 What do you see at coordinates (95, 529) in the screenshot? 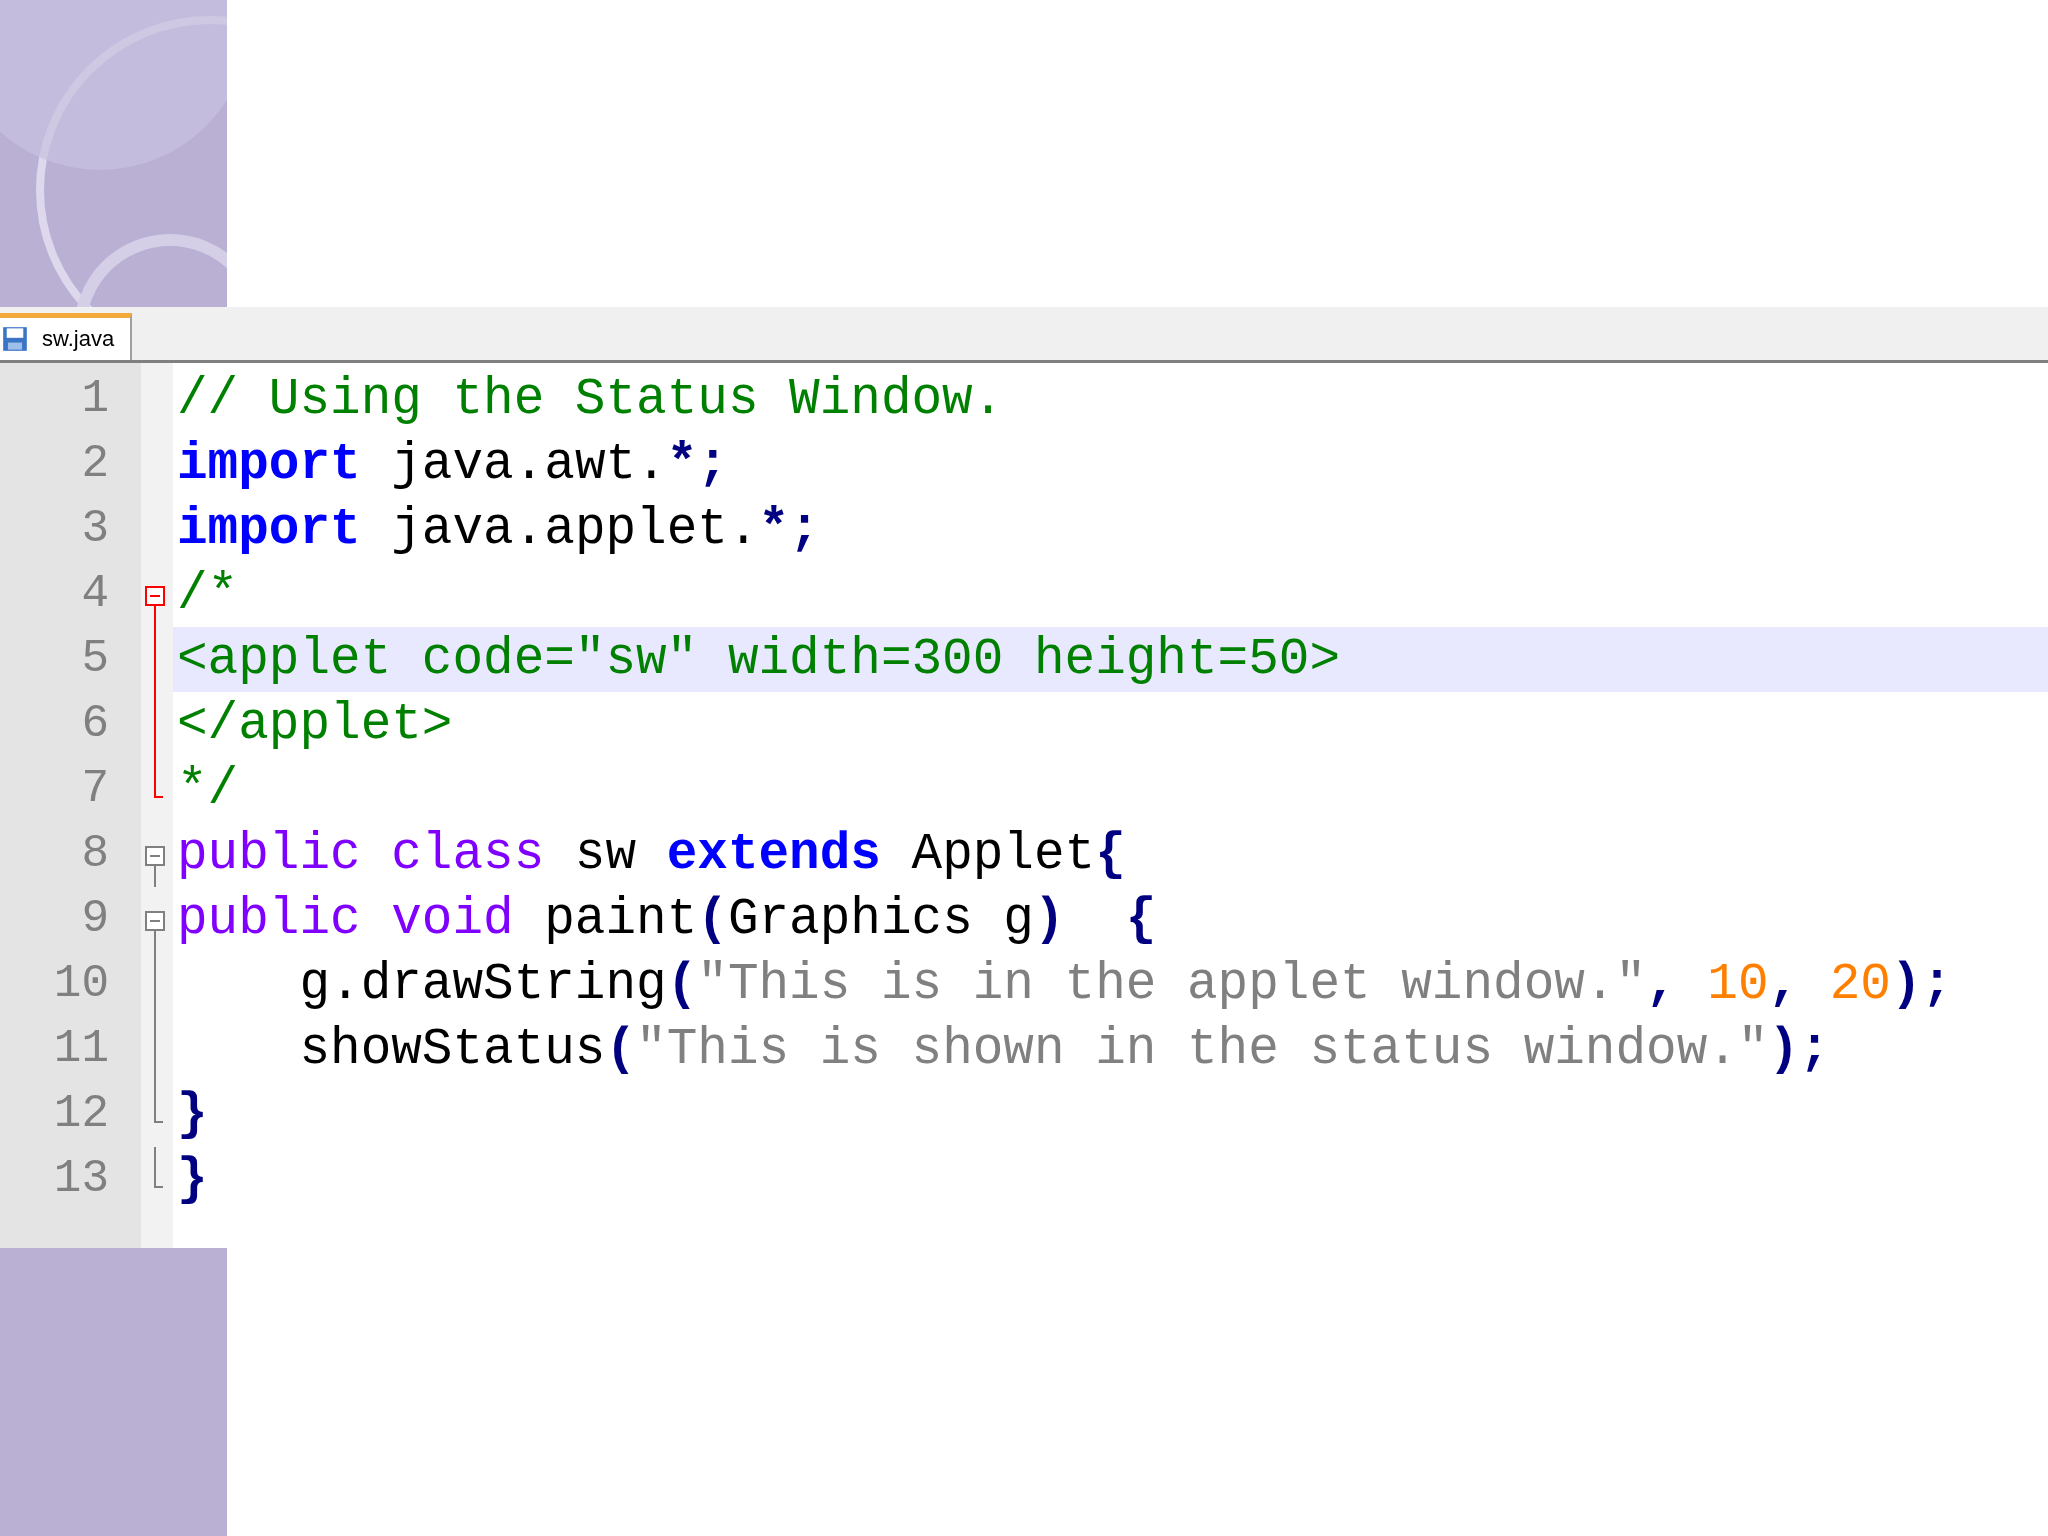
I see `line-number: 3` at bounding box center [95, 529].